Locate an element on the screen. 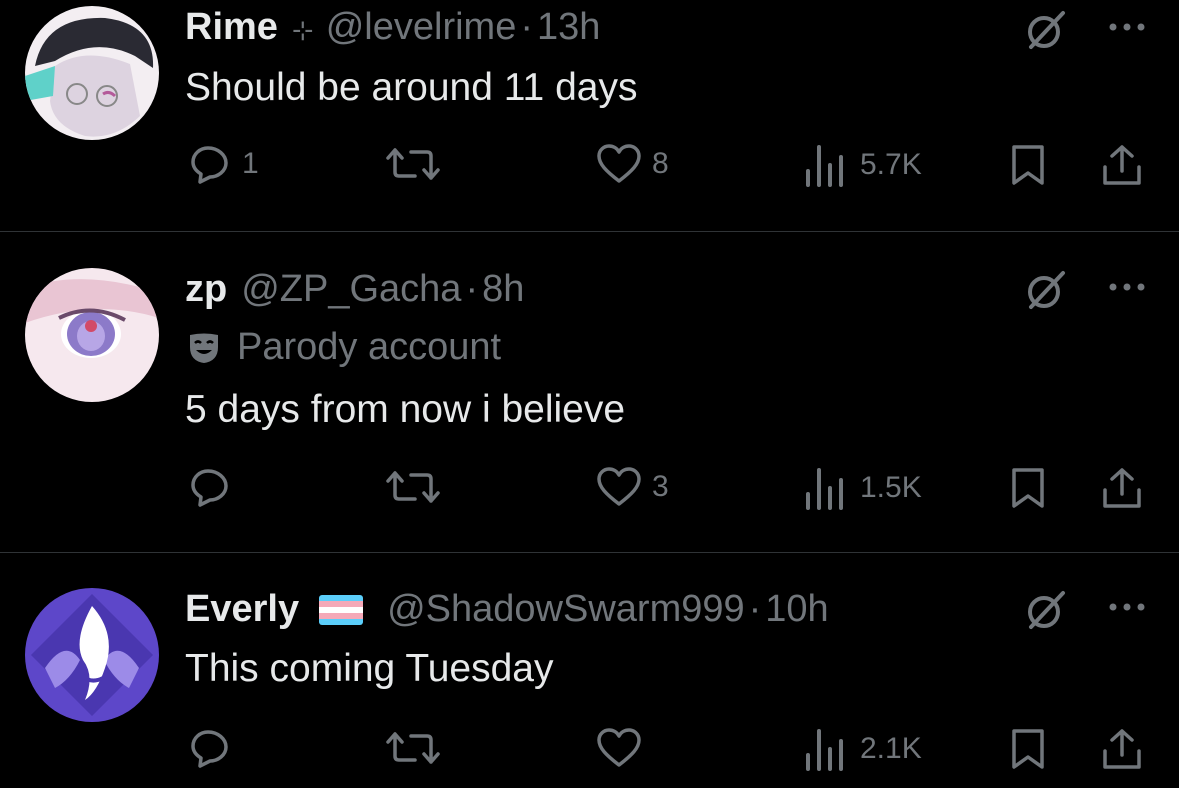 The width and height of the screenshot is (1179, 788). name-badge-icon: ⊹ is located at coordinates (302, 30).